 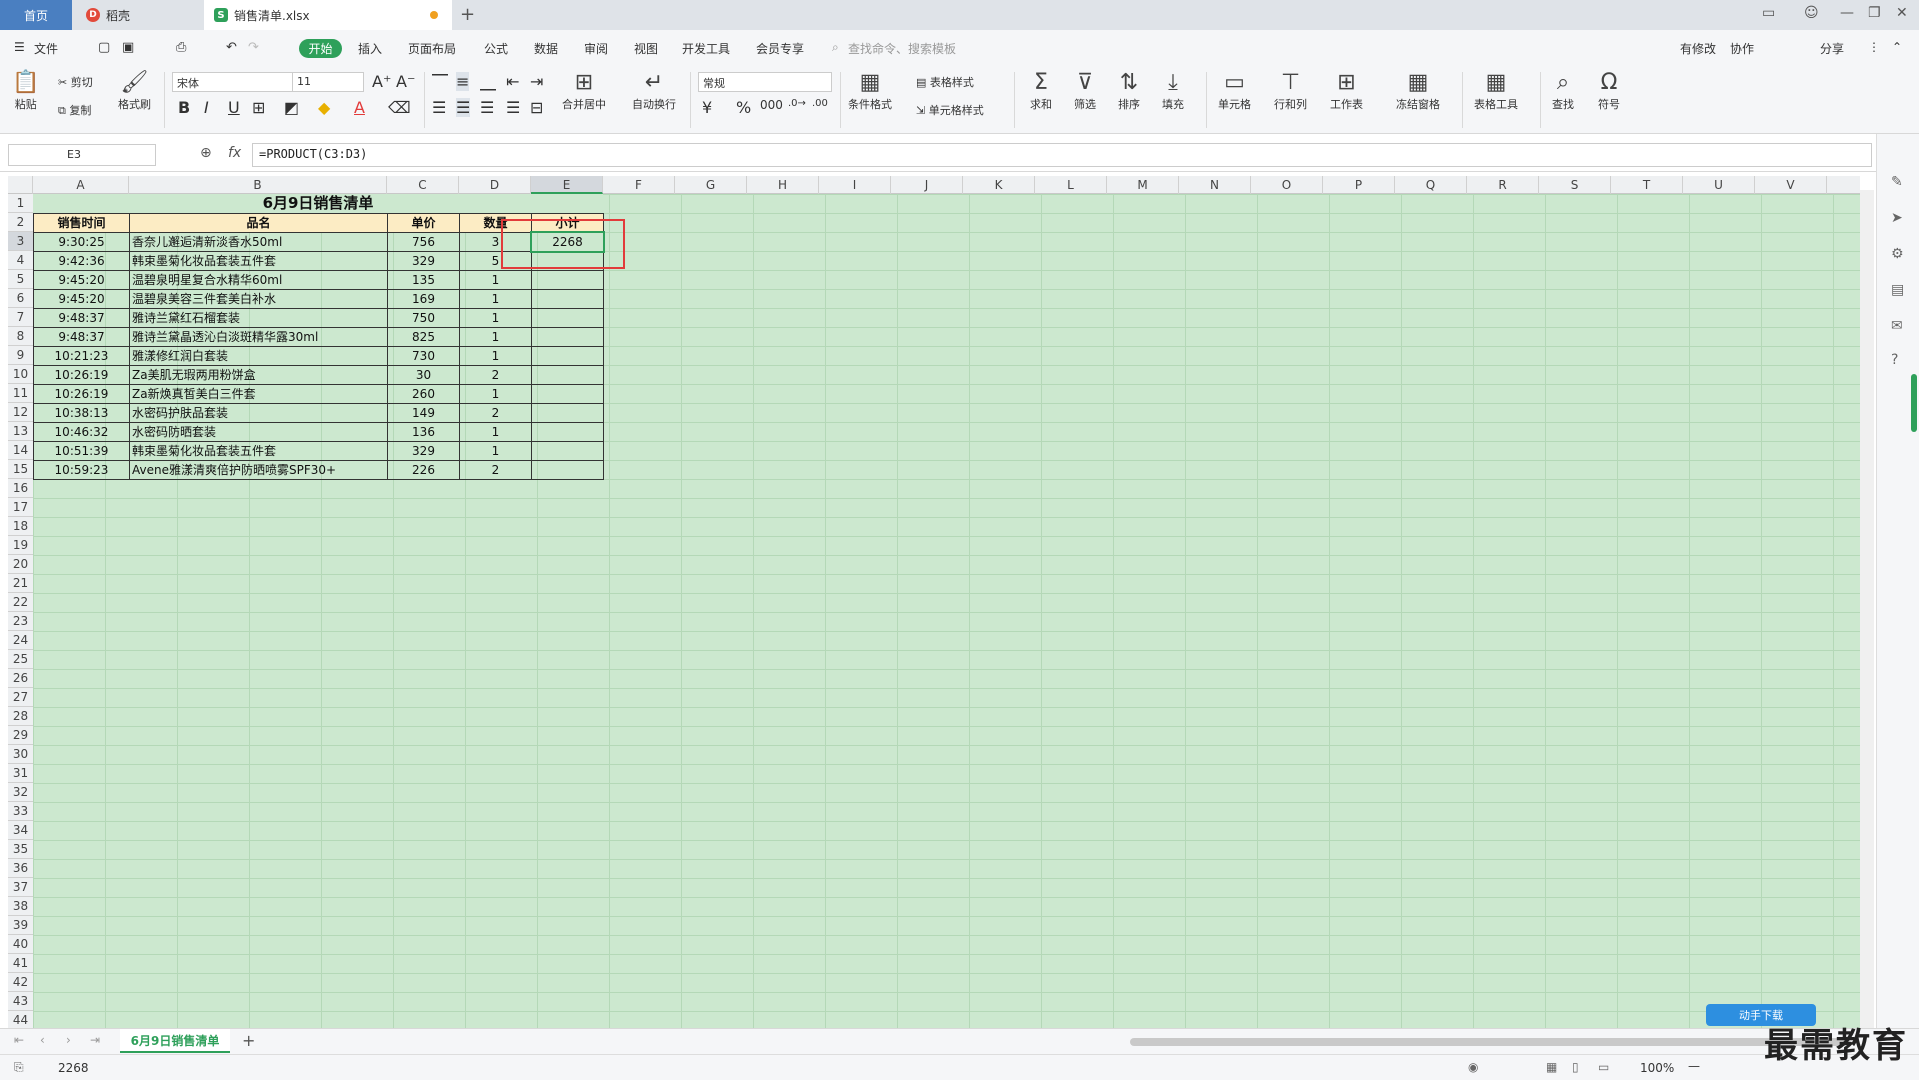 I want to click on table-tools-button: ▦ 表格工具, so click(x=1496, y=91).